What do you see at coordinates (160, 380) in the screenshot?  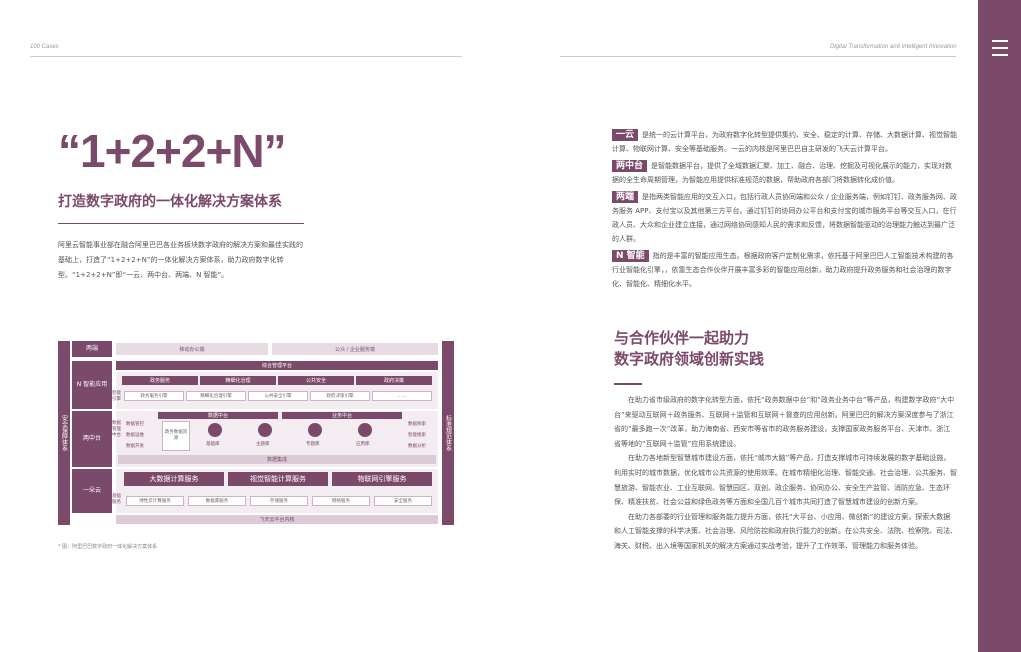 I see `smart-app-1: 政务服务` at bounding box center [160, 380].